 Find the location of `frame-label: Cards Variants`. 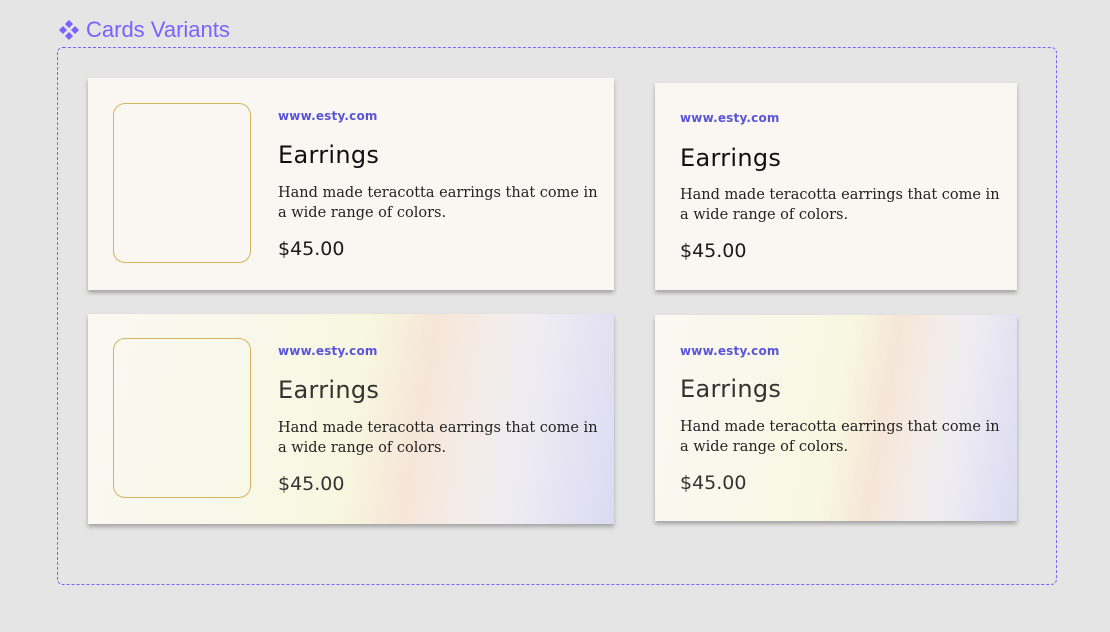

frame-label: Cards Variants is located at coordinates (144, 30).